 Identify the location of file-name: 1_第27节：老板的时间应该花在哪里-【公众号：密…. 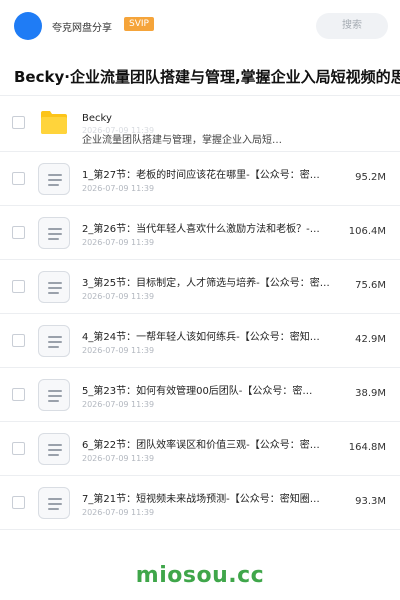
(201, 175).